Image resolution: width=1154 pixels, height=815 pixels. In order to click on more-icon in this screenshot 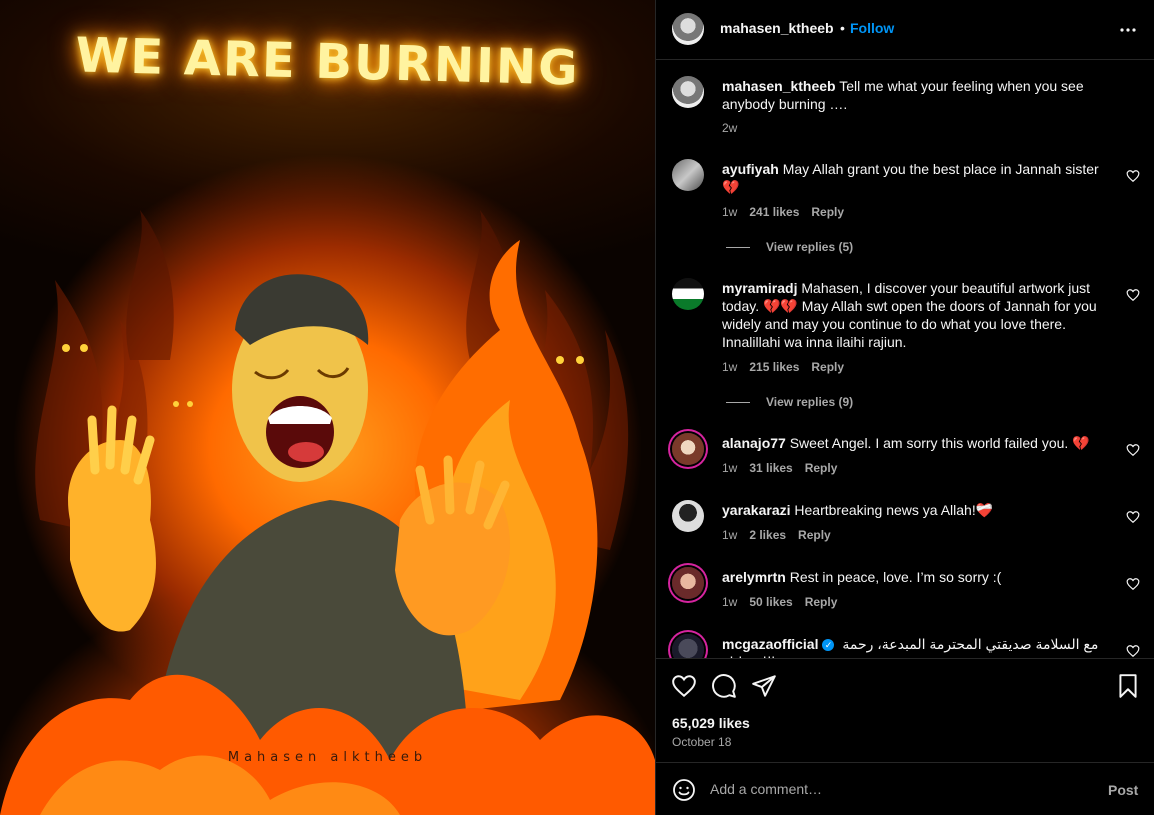, I will do `click(1128, 30)`.